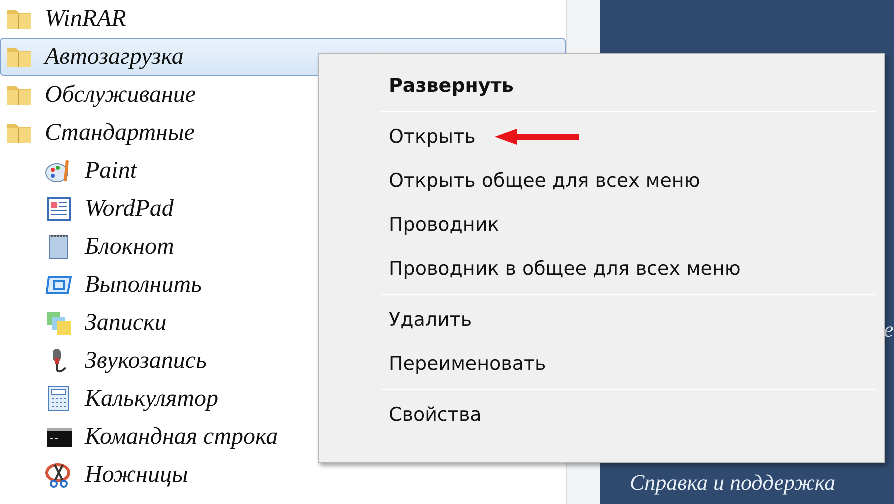 This screenshot has width=894, height=504. I want to click on right-panel-link: е, so click(889, 329).